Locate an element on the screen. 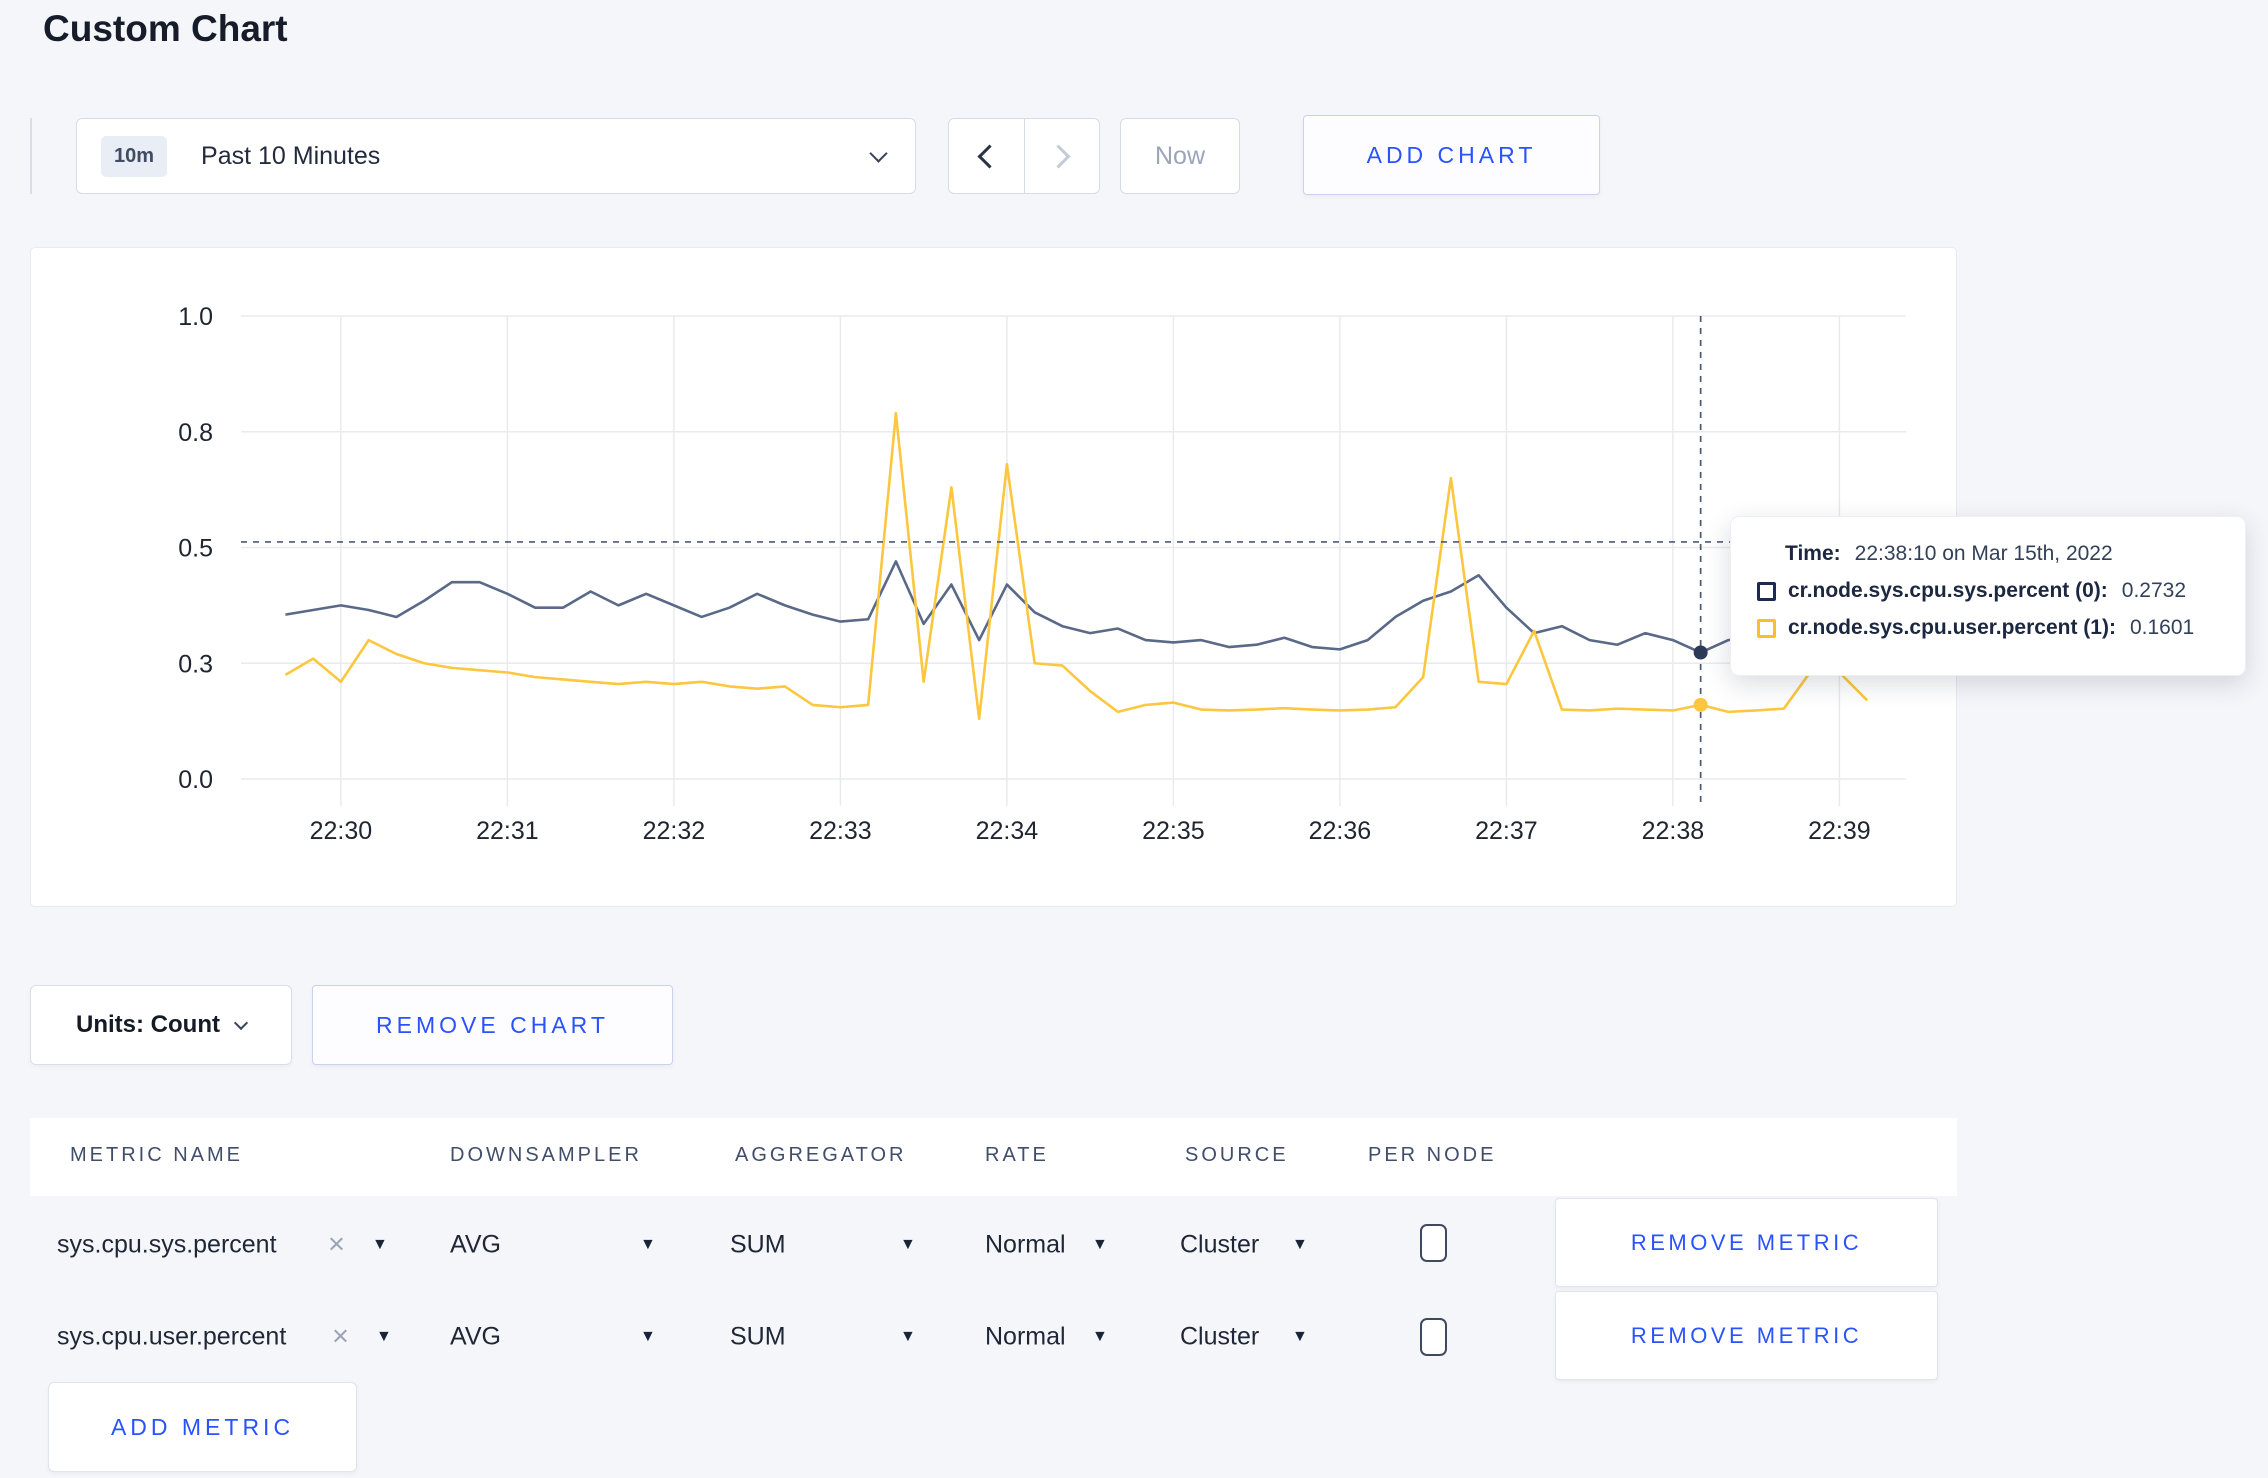 The height and width of the screenshot is (1478, 2268). prev-time-button is located at coordinates (986, 156).